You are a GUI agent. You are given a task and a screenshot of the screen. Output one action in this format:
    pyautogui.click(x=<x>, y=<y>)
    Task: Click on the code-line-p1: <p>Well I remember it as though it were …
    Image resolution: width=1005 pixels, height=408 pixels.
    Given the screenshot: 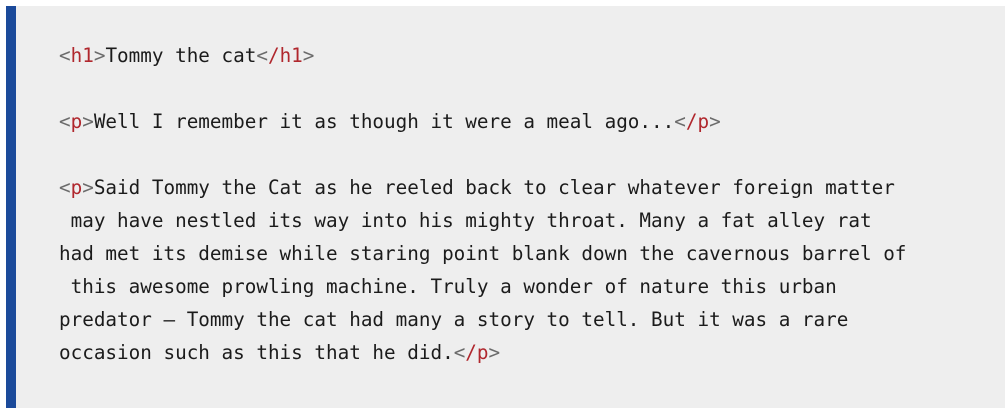 What is the action you would take?
    pyautogui.click(x=482, y=121)
    